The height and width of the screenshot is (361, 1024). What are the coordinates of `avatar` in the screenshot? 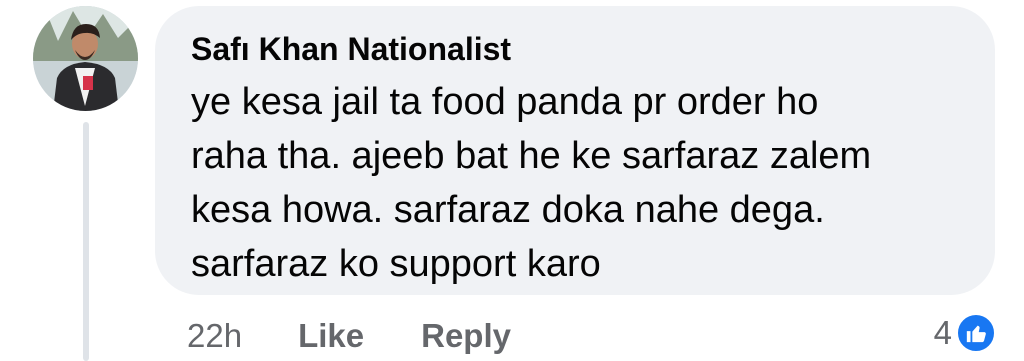 It's located at (85, 58).